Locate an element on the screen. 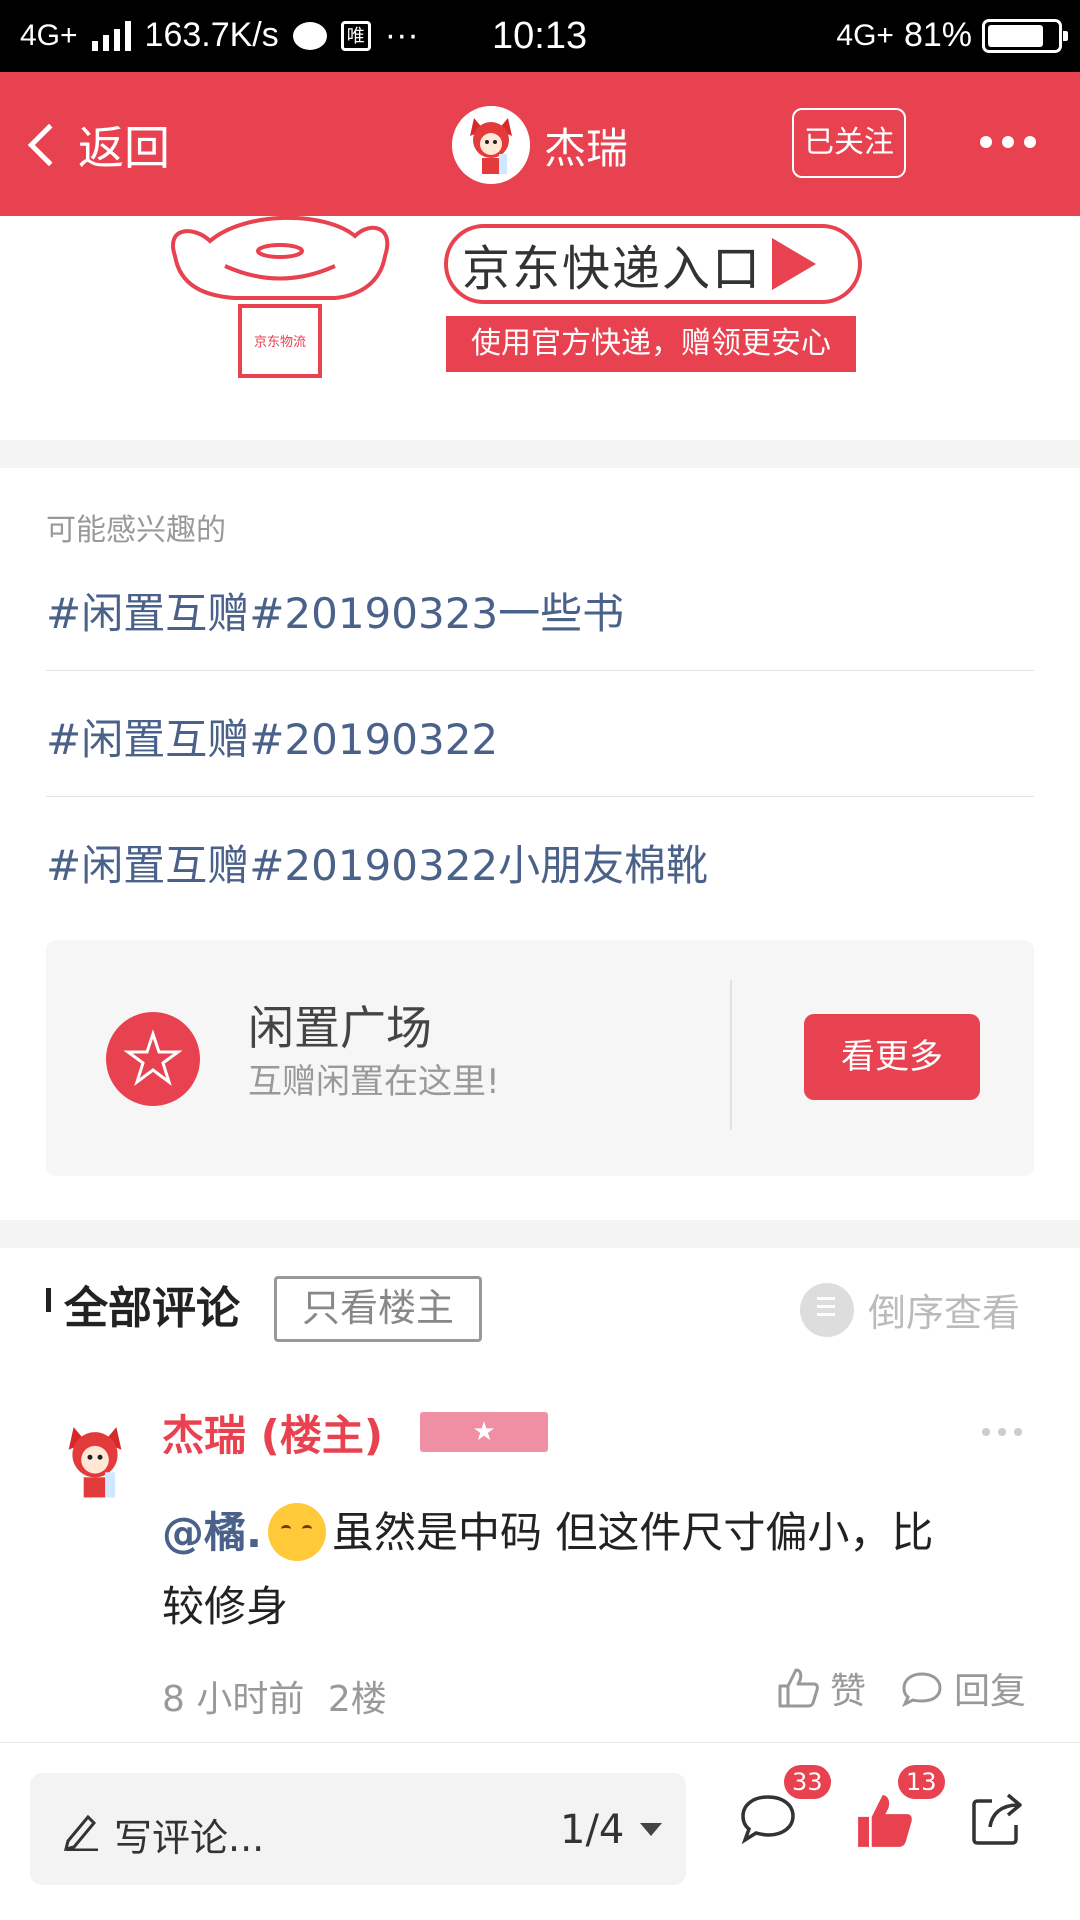  more-options-icon is located at coordinates (1008, 142).